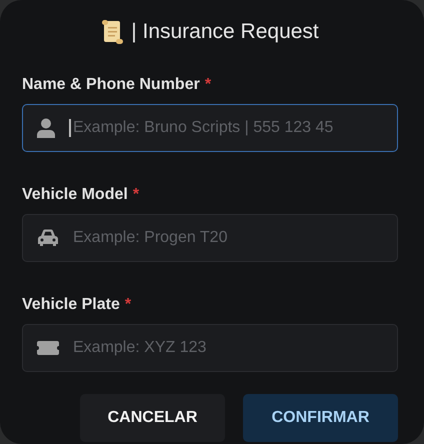 This screenshot has height=444, width=424. I want to click on text-input: Example: Bruno Scripts | 555 123 45, so click(226, 128).